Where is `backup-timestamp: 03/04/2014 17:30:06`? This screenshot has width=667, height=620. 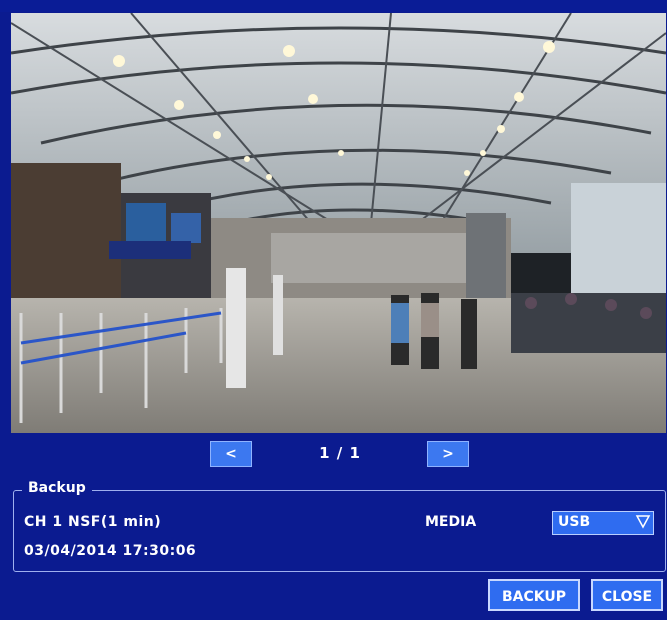
backup-timestamp: 03/04/2014 17:30:06 is located at coordinates (110, 551).